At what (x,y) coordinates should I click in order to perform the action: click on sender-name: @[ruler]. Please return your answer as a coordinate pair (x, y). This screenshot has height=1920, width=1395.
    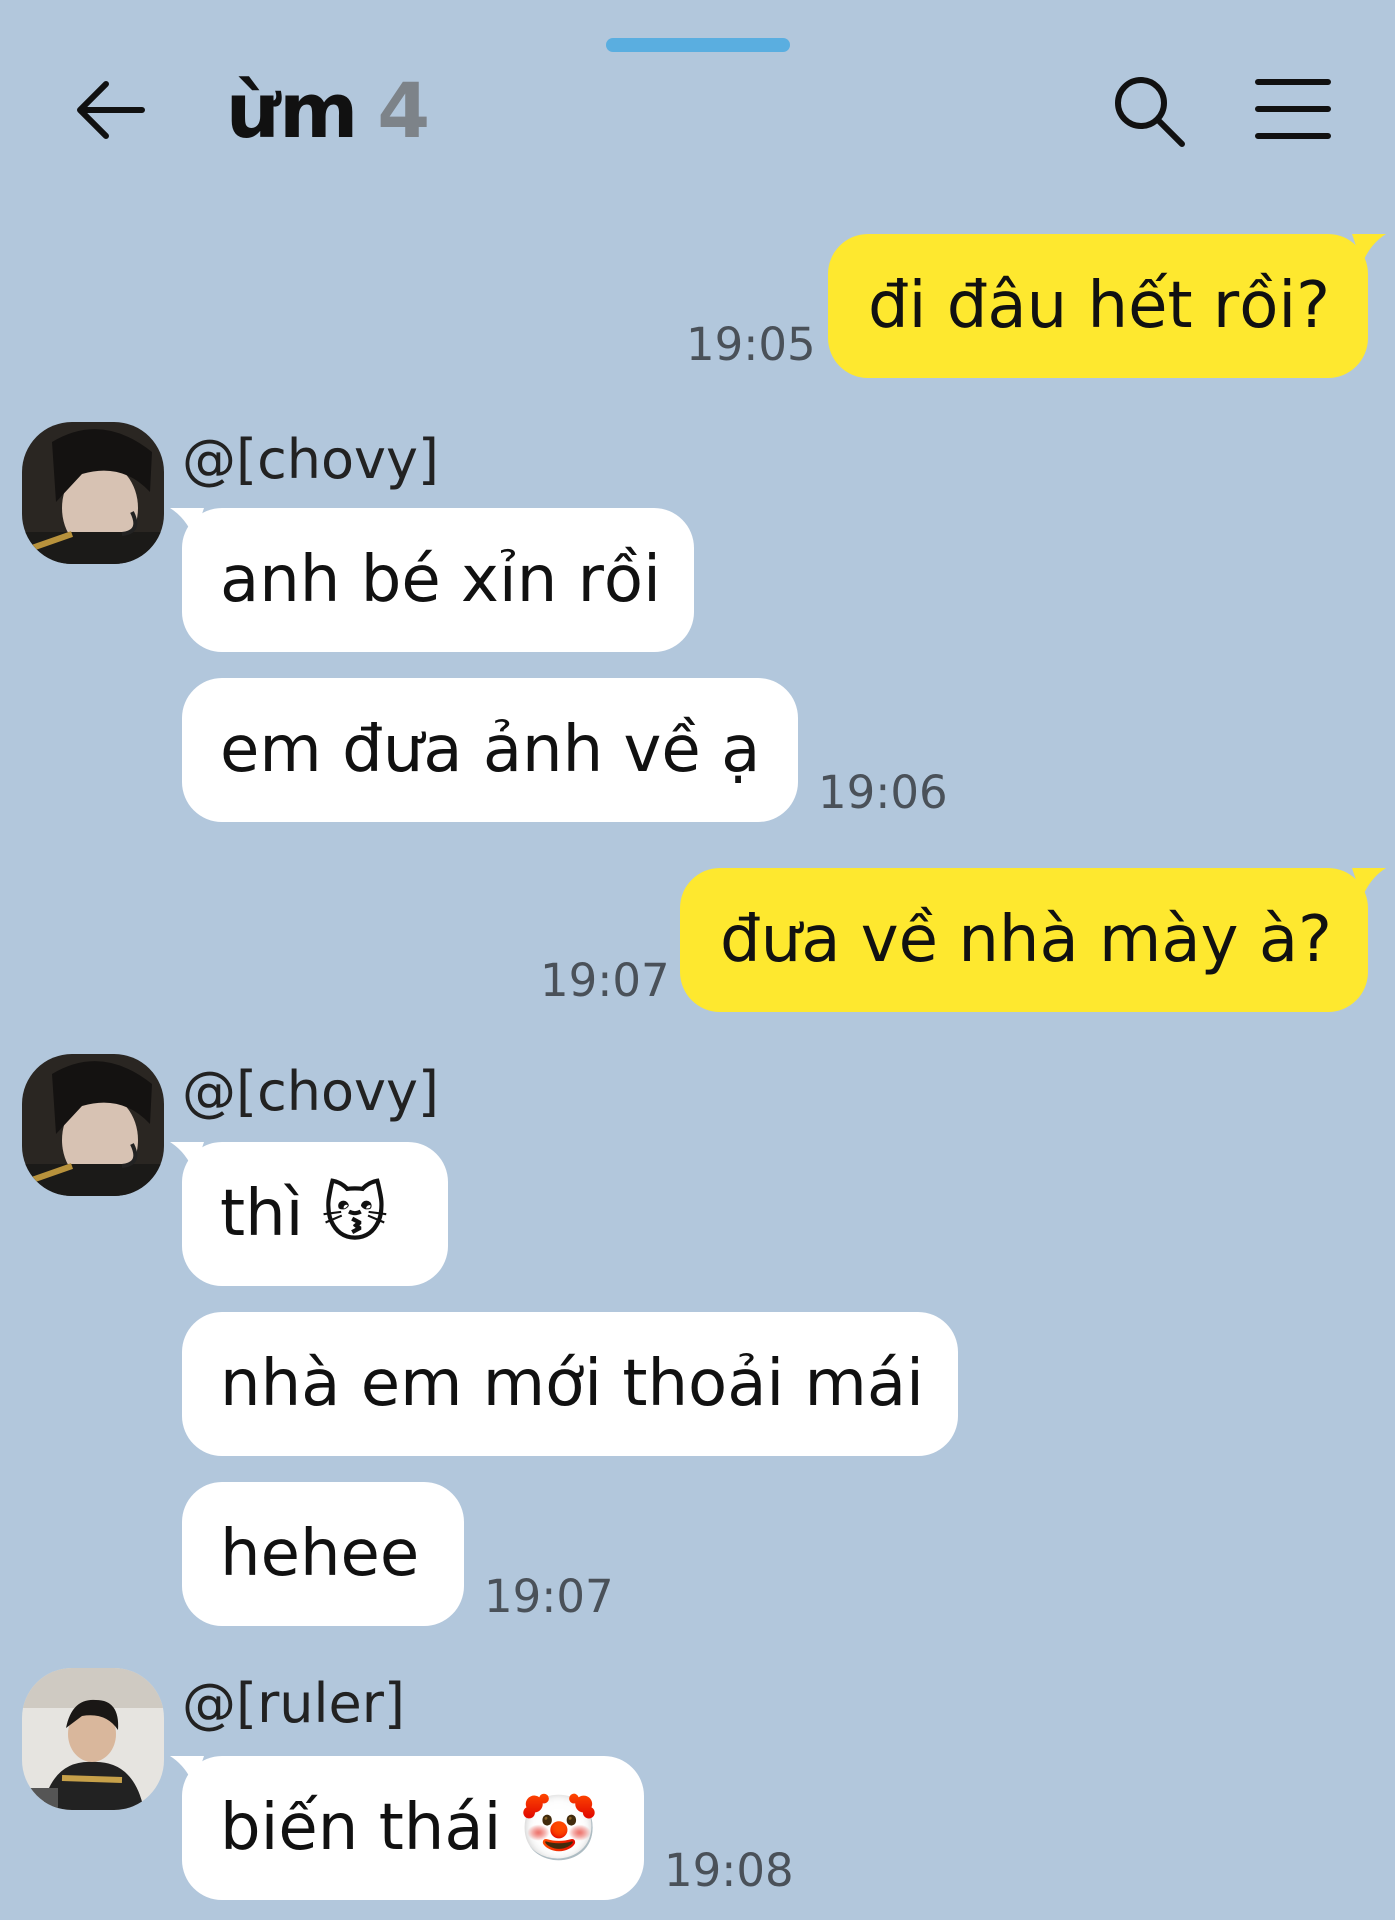
    Looking at the image, I should click on (293, 1703).